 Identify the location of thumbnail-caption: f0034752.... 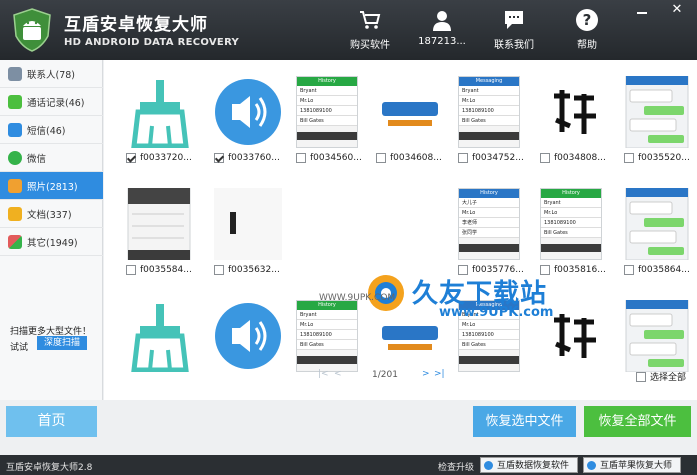
(501, 158).